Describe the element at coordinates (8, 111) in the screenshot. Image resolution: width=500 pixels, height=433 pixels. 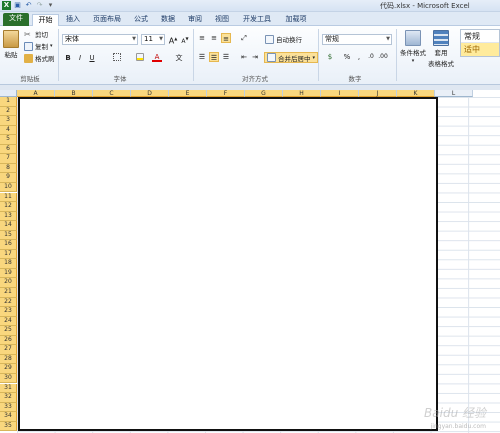
I see `row-header: 2` at that location.